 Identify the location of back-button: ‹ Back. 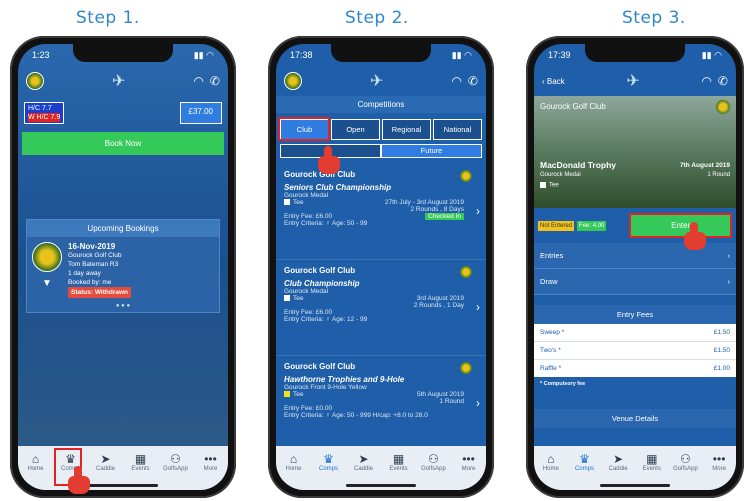
(553, 81).